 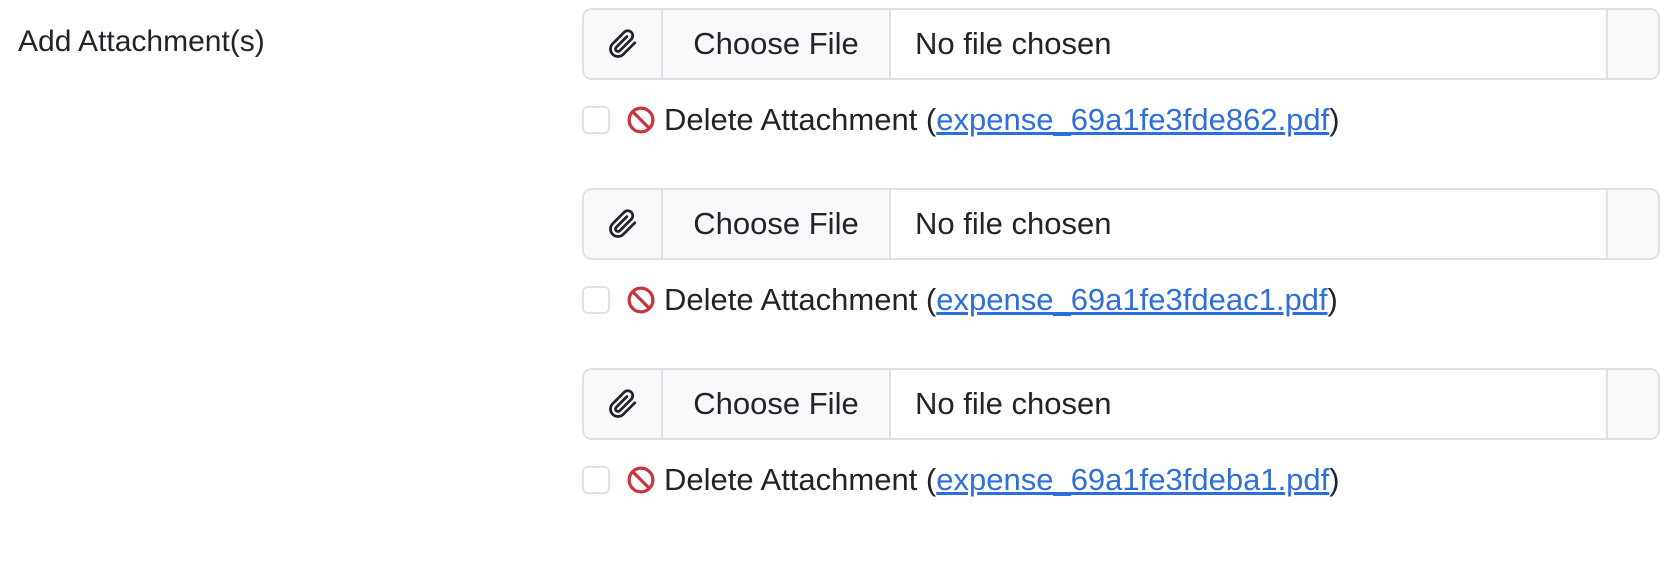 I want to click on attachment-file-link: expense_69a1fe3fdeba1.pdf, so click(x=1132, y=480).